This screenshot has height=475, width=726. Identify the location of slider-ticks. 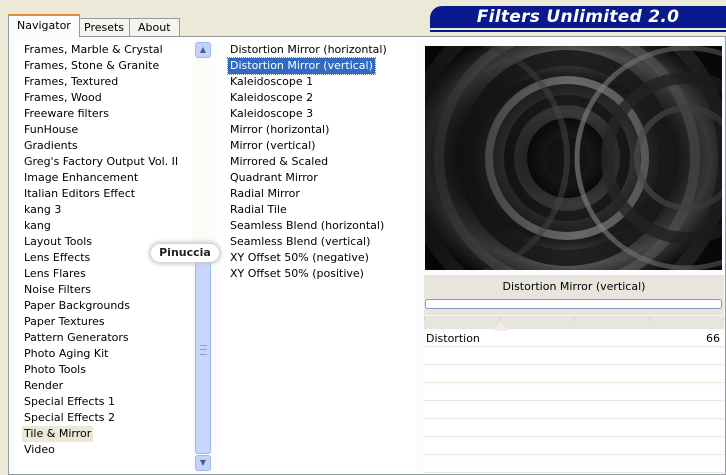
(574, 322).